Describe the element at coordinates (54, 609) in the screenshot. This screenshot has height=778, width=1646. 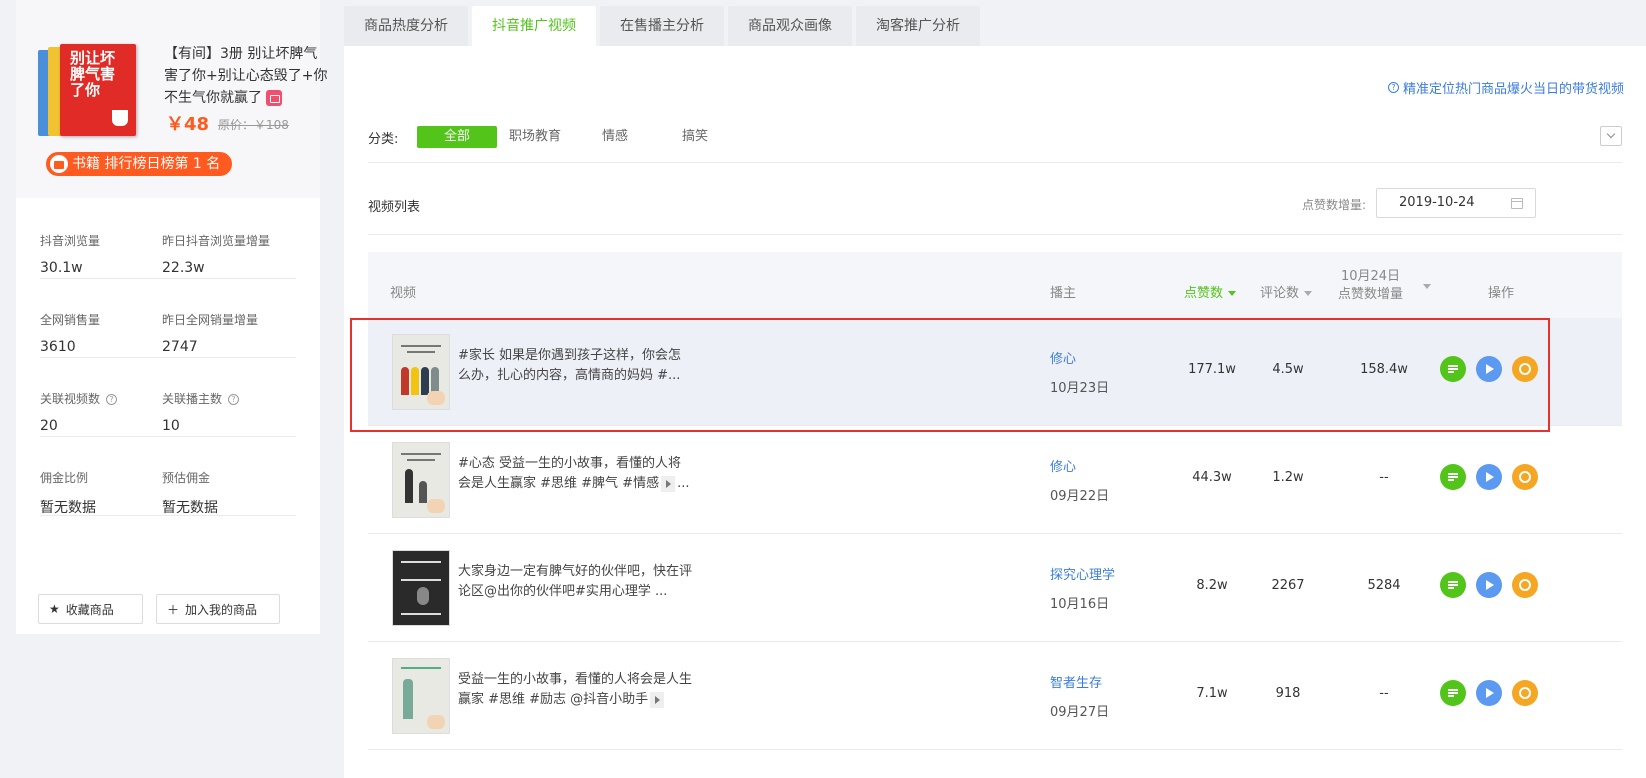
I see `star-icon: ★` at that location.